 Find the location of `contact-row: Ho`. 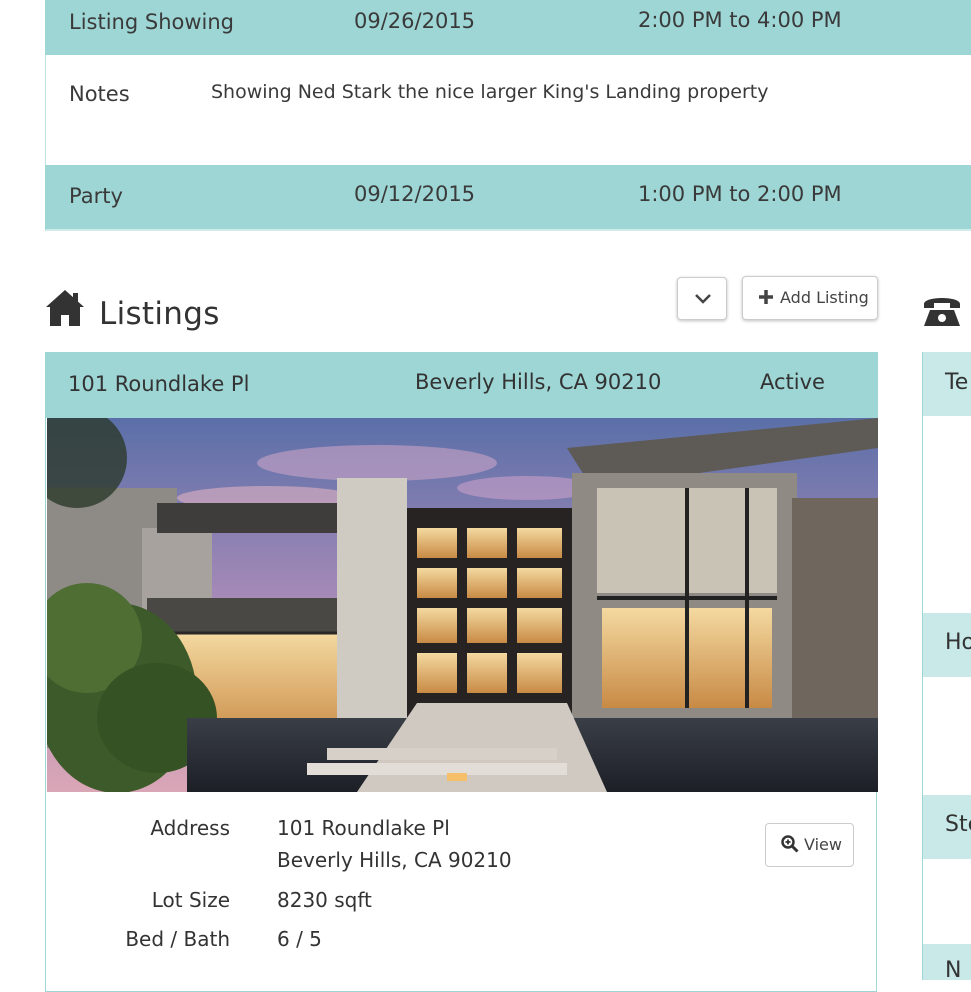

contact-row: Ho is located at coordinates (946, 645).